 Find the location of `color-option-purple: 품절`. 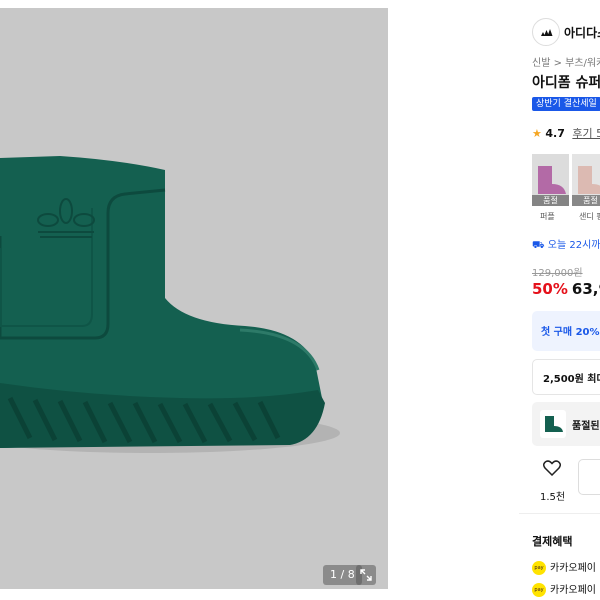

color-option-purple: 품절 is located at coordinates (550, 180).